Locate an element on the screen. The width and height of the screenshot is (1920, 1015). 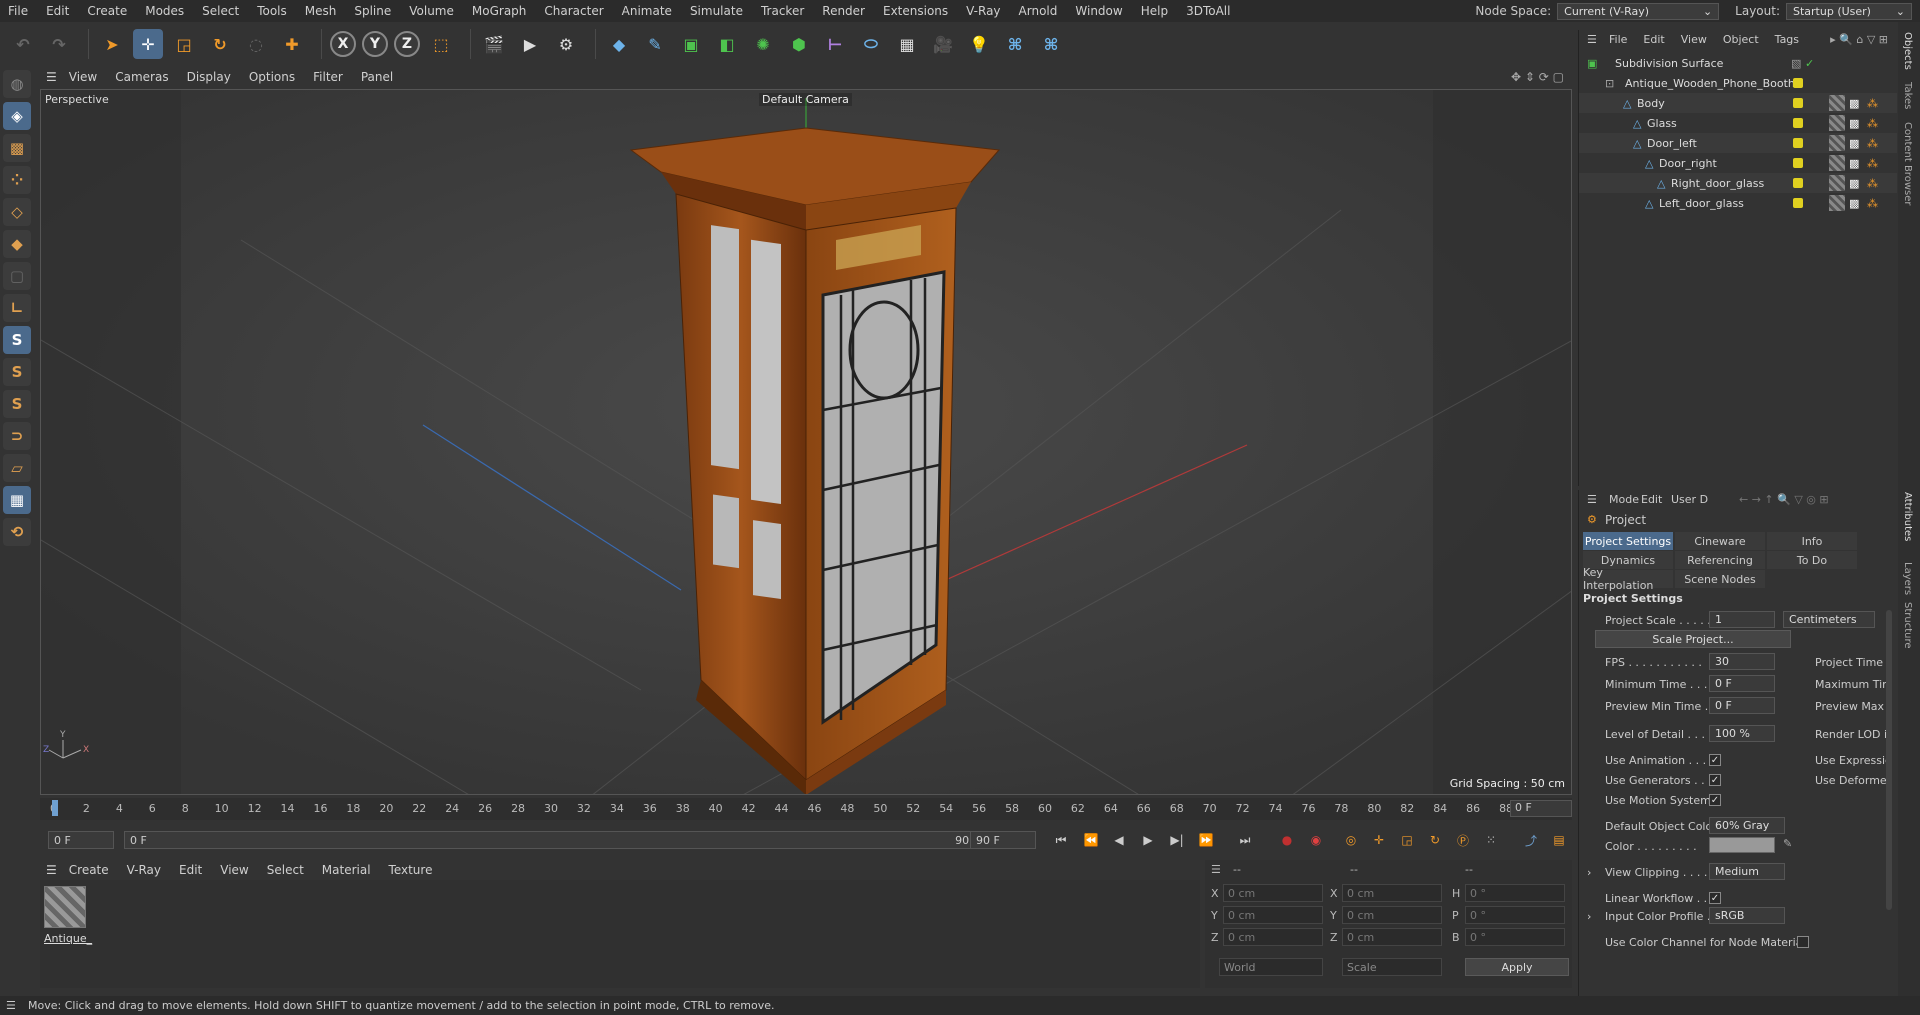
autokey-icon: ◉ is located at coordinates (1316, 840).